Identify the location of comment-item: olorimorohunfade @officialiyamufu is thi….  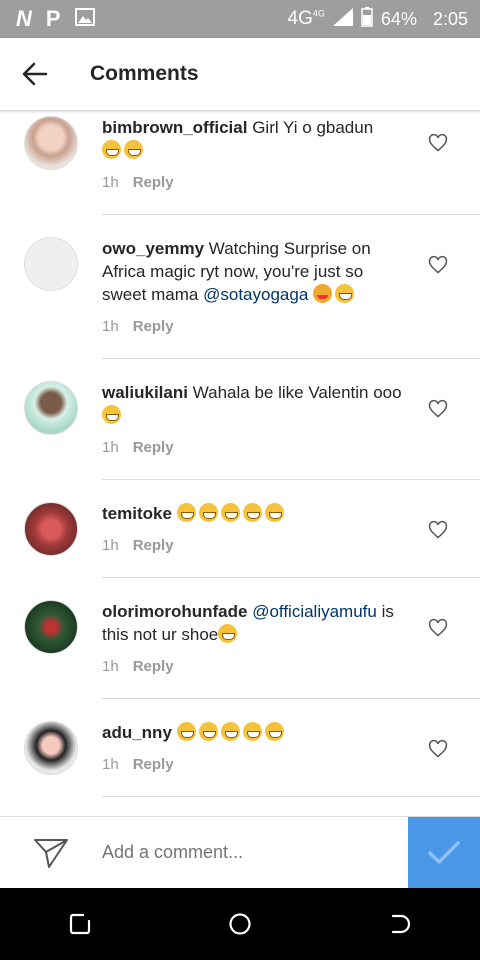
(240, 638).